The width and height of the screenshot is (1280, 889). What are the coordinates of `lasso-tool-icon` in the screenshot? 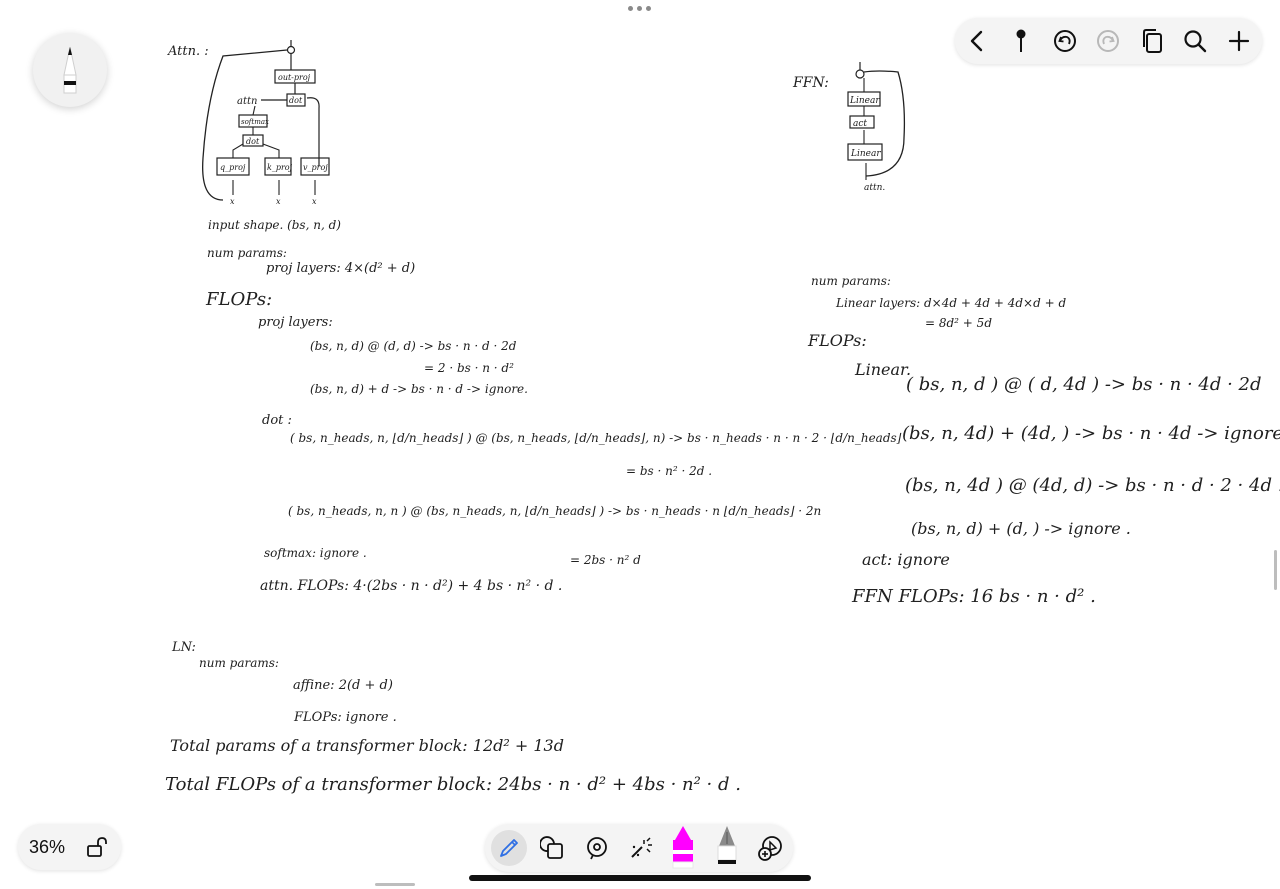 It's located at (597, 848).